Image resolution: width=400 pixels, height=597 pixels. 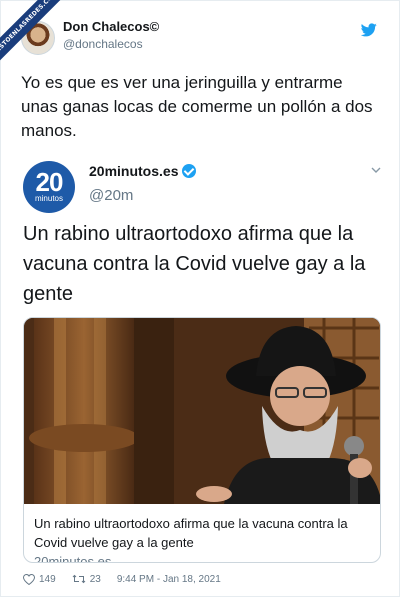 I want to click on user-handle: @donchalecos, so click(x=103, y=44).